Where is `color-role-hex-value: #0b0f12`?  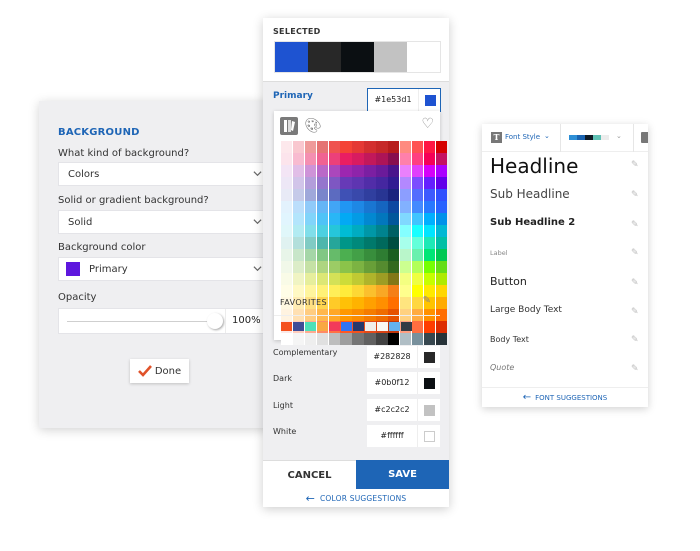
color-role-hex-value: #0b0f12 is located at coordinates (392, 383).